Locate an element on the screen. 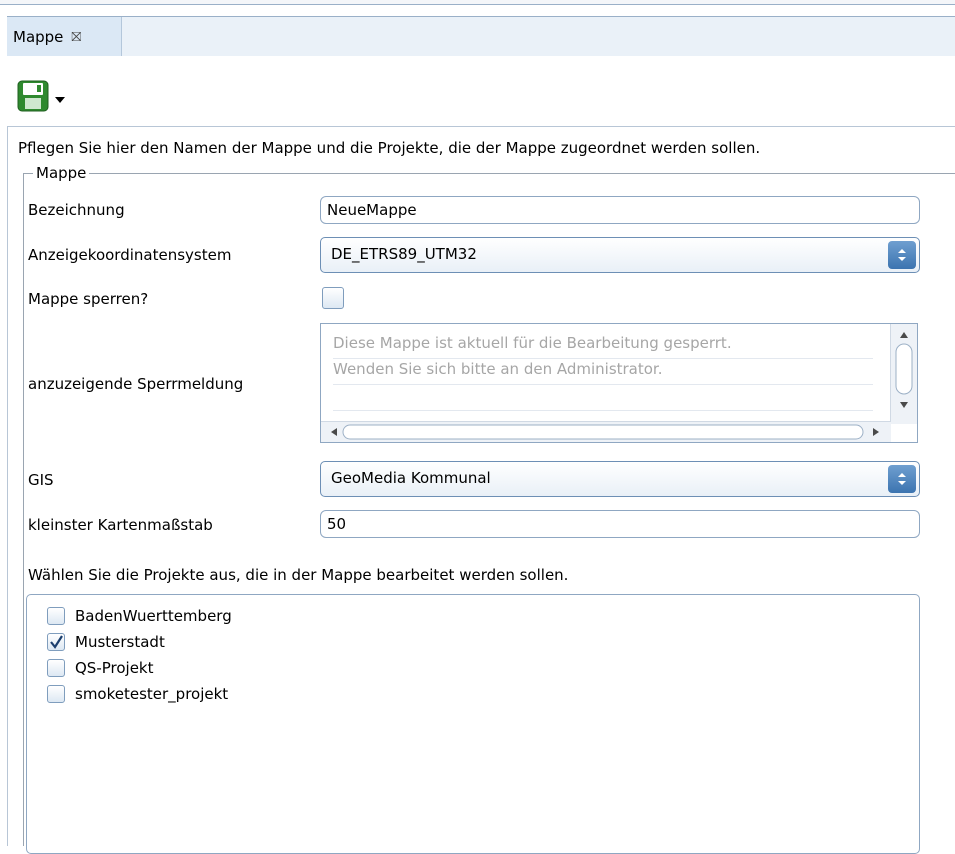 This screenshot has width=955, height=854. vertical-scrollbar is located at coordinates (903, 374).